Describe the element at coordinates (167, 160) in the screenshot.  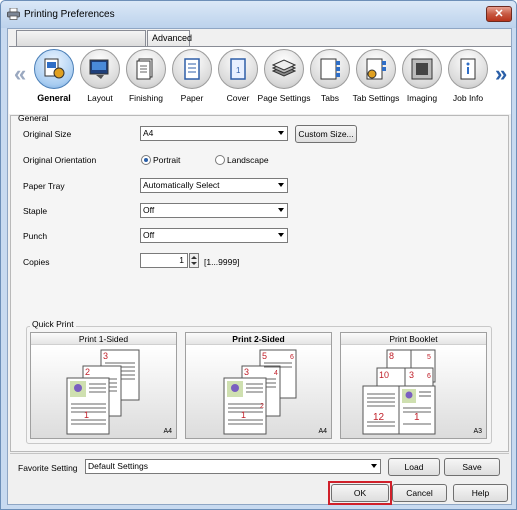
I see `portrait-label: Portrait` at that location.